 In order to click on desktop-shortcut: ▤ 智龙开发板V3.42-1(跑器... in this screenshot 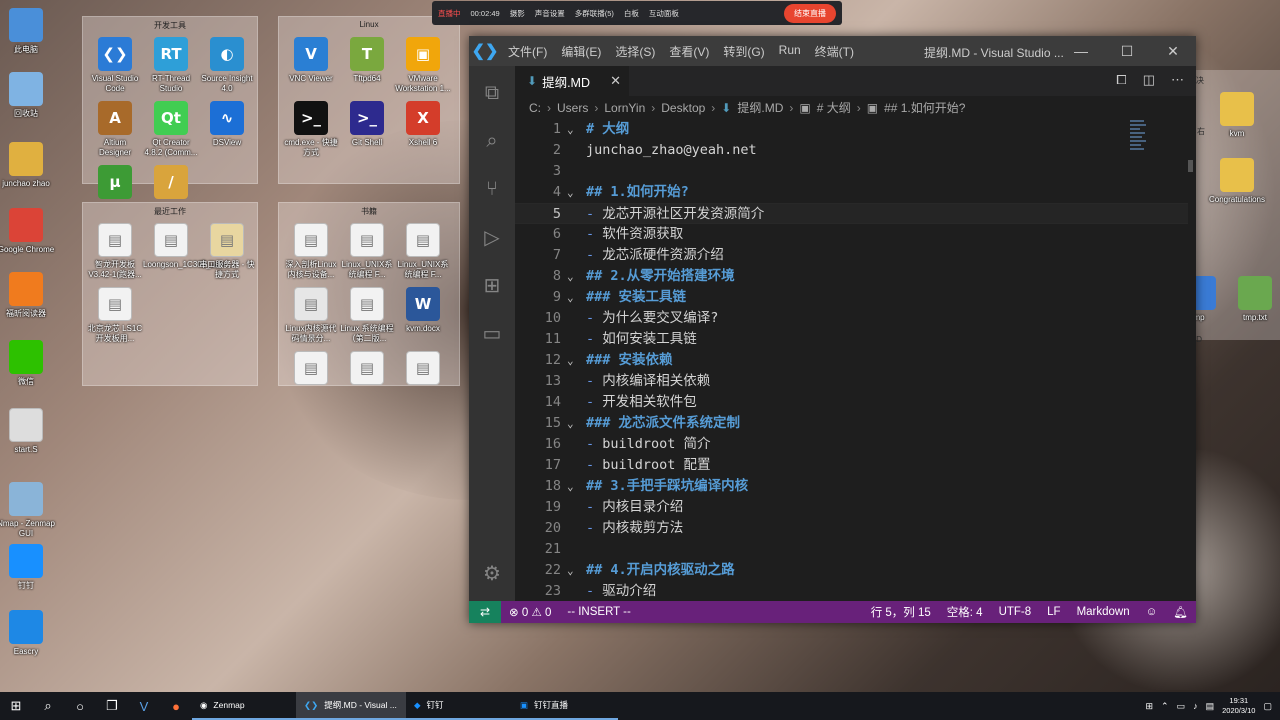, I will do `click(115, 251)`.